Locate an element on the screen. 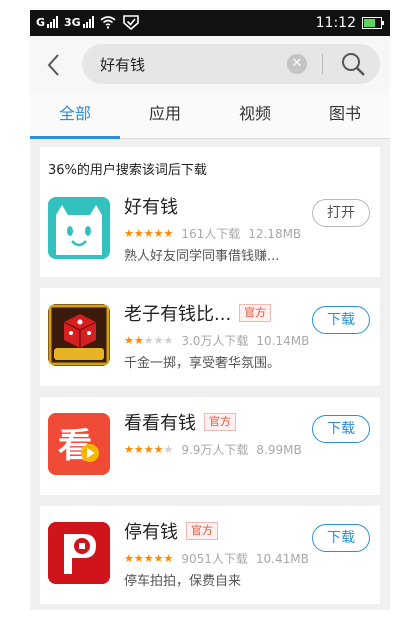 The height and width of the screenshot is (617, 404). app-meta: ★★★★★ 9.9万人下载 8.99MB is located at coordinates (213, 449).